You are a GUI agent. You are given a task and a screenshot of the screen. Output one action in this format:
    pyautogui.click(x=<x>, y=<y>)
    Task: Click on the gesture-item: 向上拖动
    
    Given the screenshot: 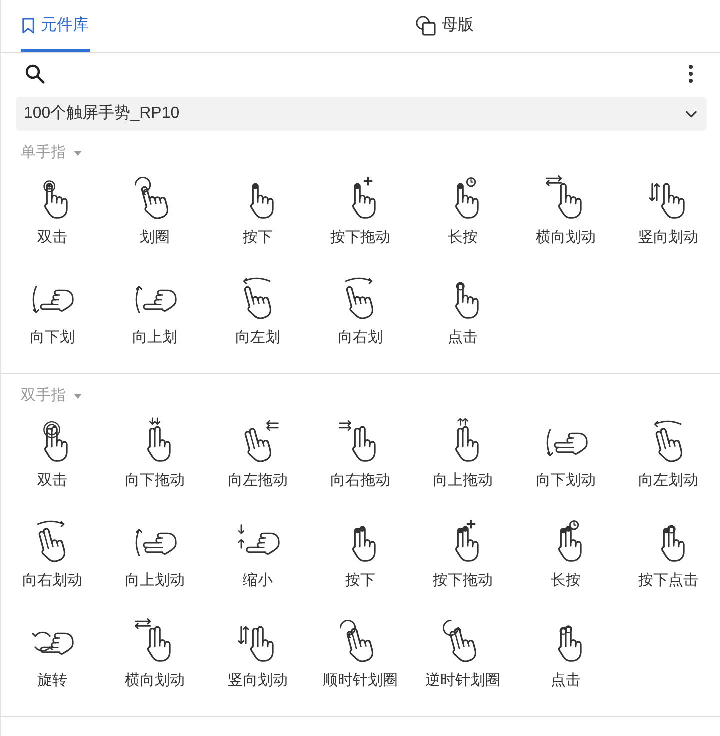 What is the action you would take?
    pyautogui.click(x=463, y=451)
    